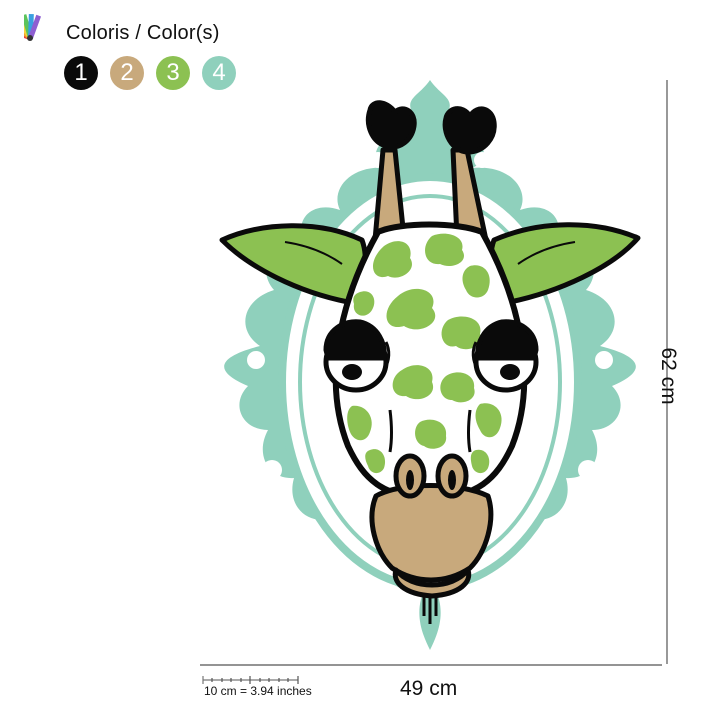 The height and width of the screenshot is (720, 720). What do you see at coordinates (258, 691) in the screenshot?
I see `scale-label: 10 cm = 3.94 inches` at bounding box center [258, 691].